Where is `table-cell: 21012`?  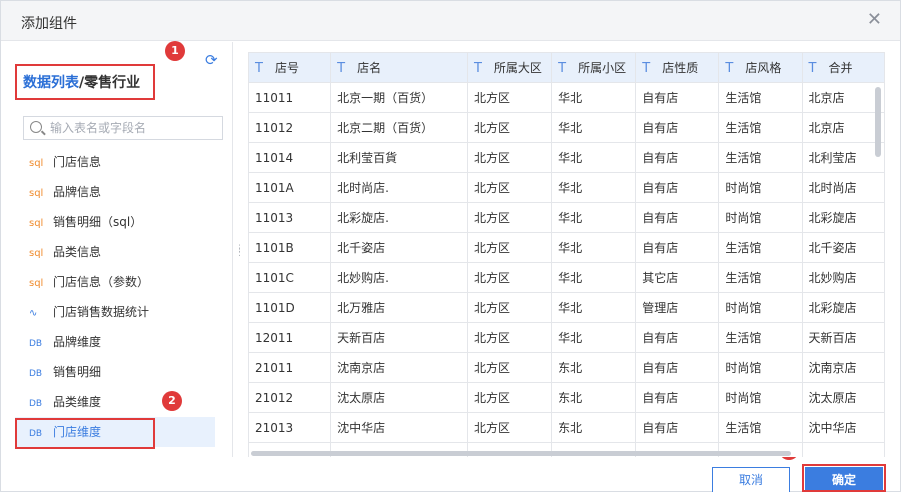 table-cell: 21012 is located at coordinates (290, 397).